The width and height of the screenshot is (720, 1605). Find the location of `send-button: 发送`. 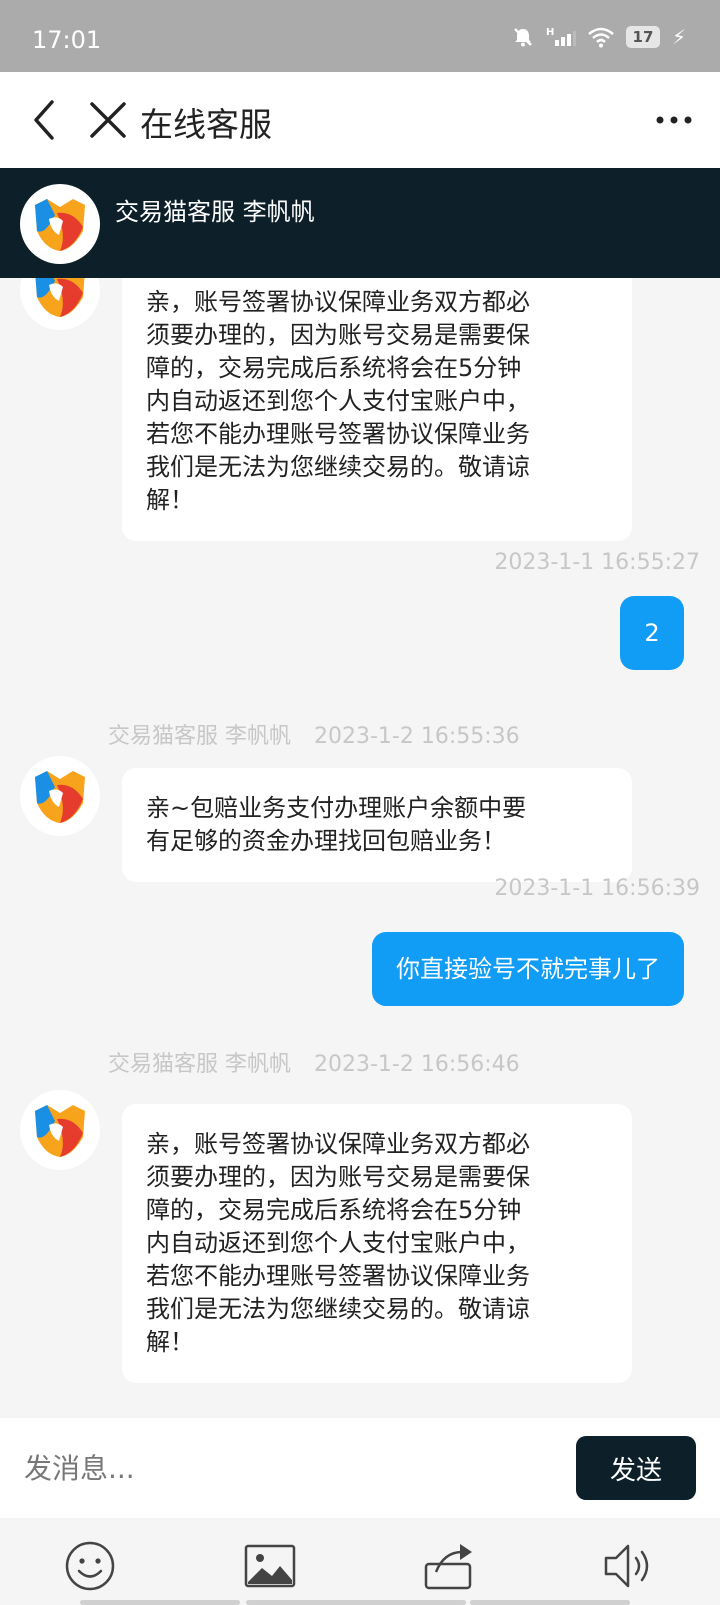

send-button: 发送 is located at coordinates (636, 1468).